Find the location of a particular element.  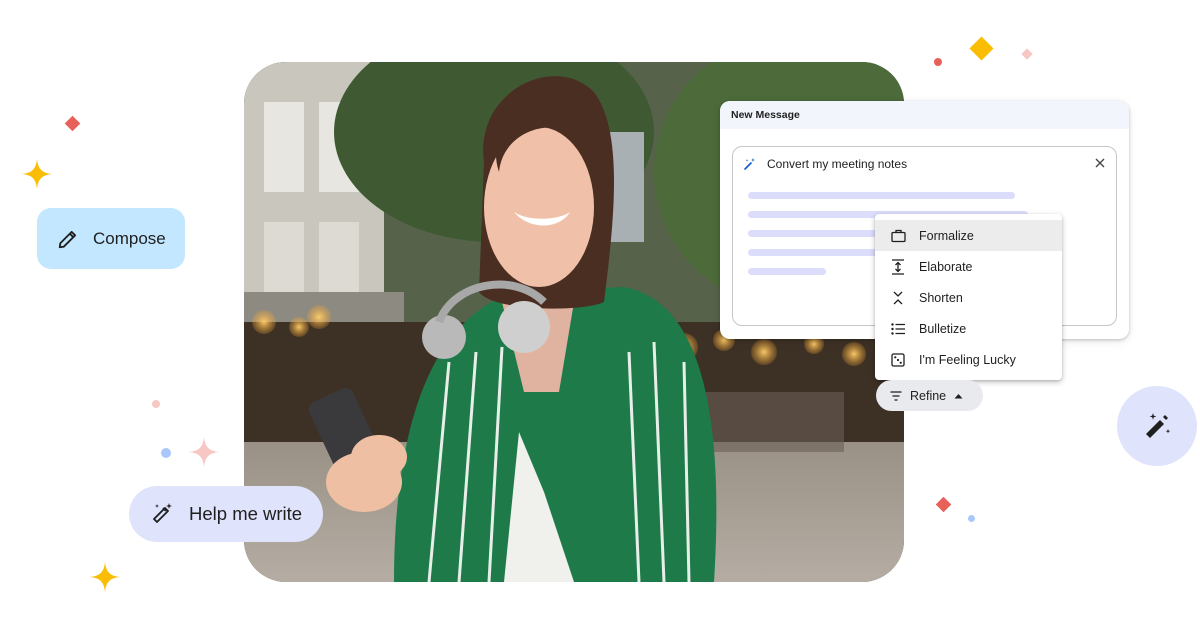

close-prompt-button is located at coordinates (1100, 163).